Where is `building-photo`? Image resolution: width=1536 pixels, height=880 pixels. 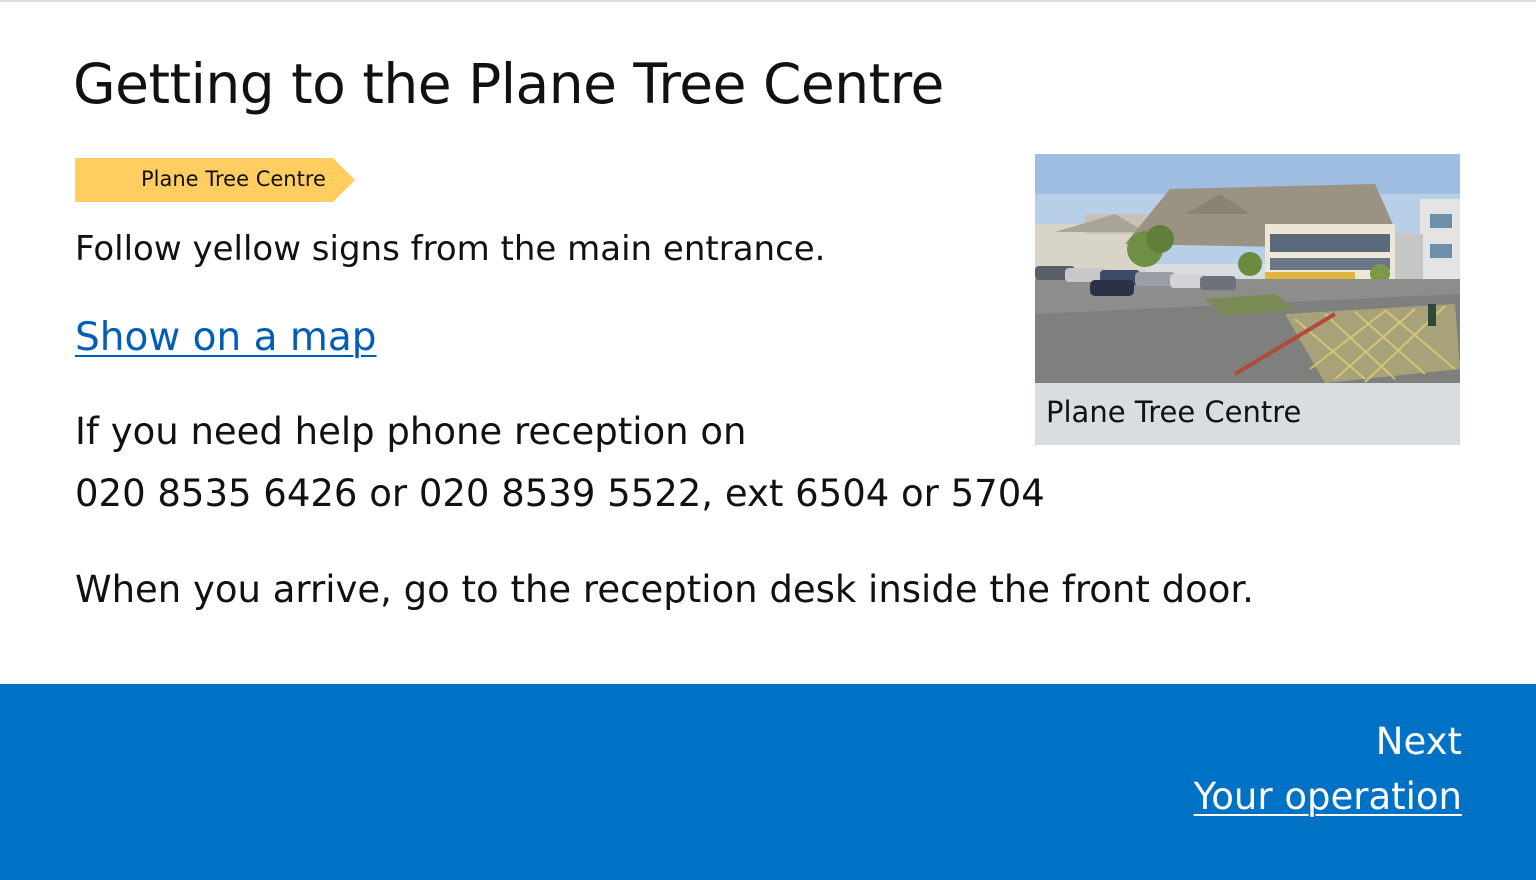 building-photo is located at coordinates (1247, 268).